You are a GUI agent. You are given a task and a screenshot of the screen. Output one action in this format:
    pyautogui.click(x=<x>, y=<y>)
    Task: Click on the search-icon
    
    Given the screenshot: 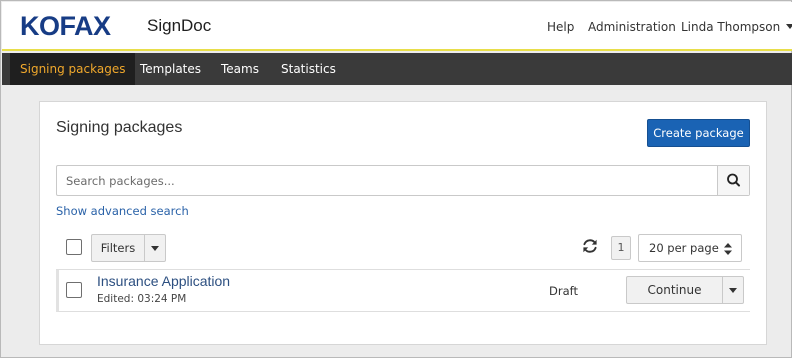 What is the action you would take?
    pyautogui.click(x=733, y=180)
    